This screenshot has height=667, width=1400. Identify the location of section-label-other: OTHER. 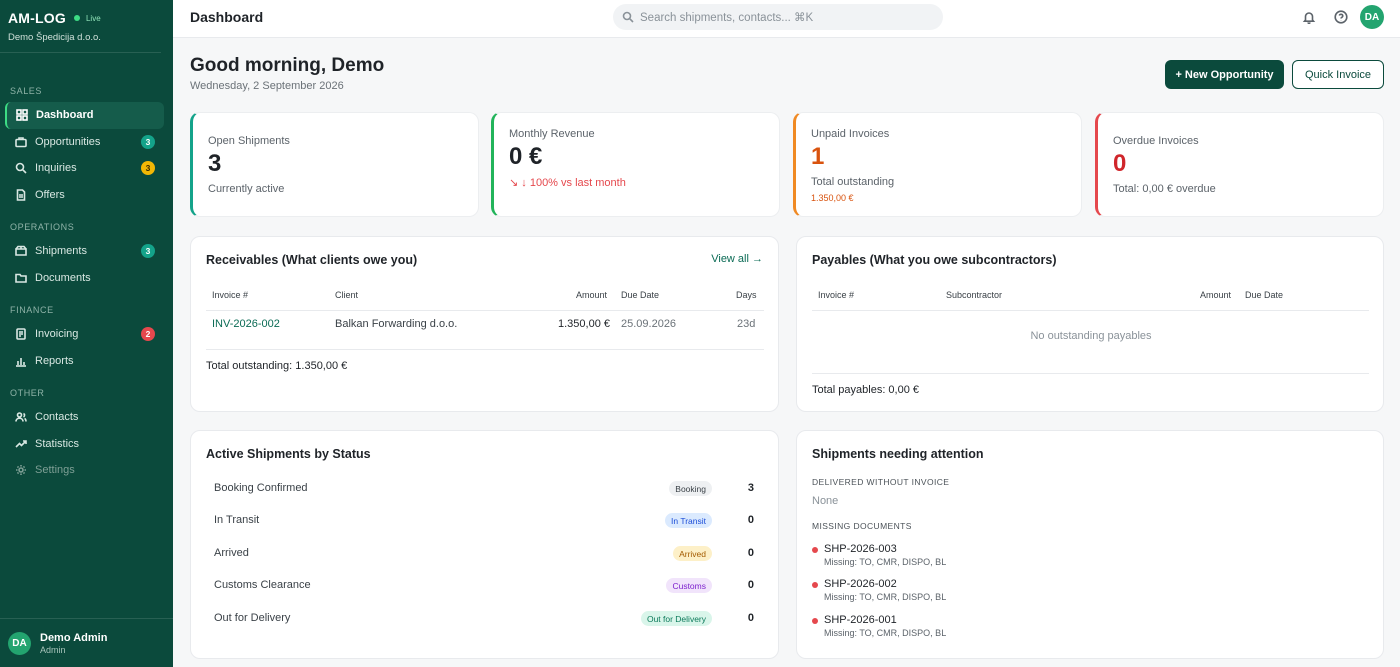
(27, 393).